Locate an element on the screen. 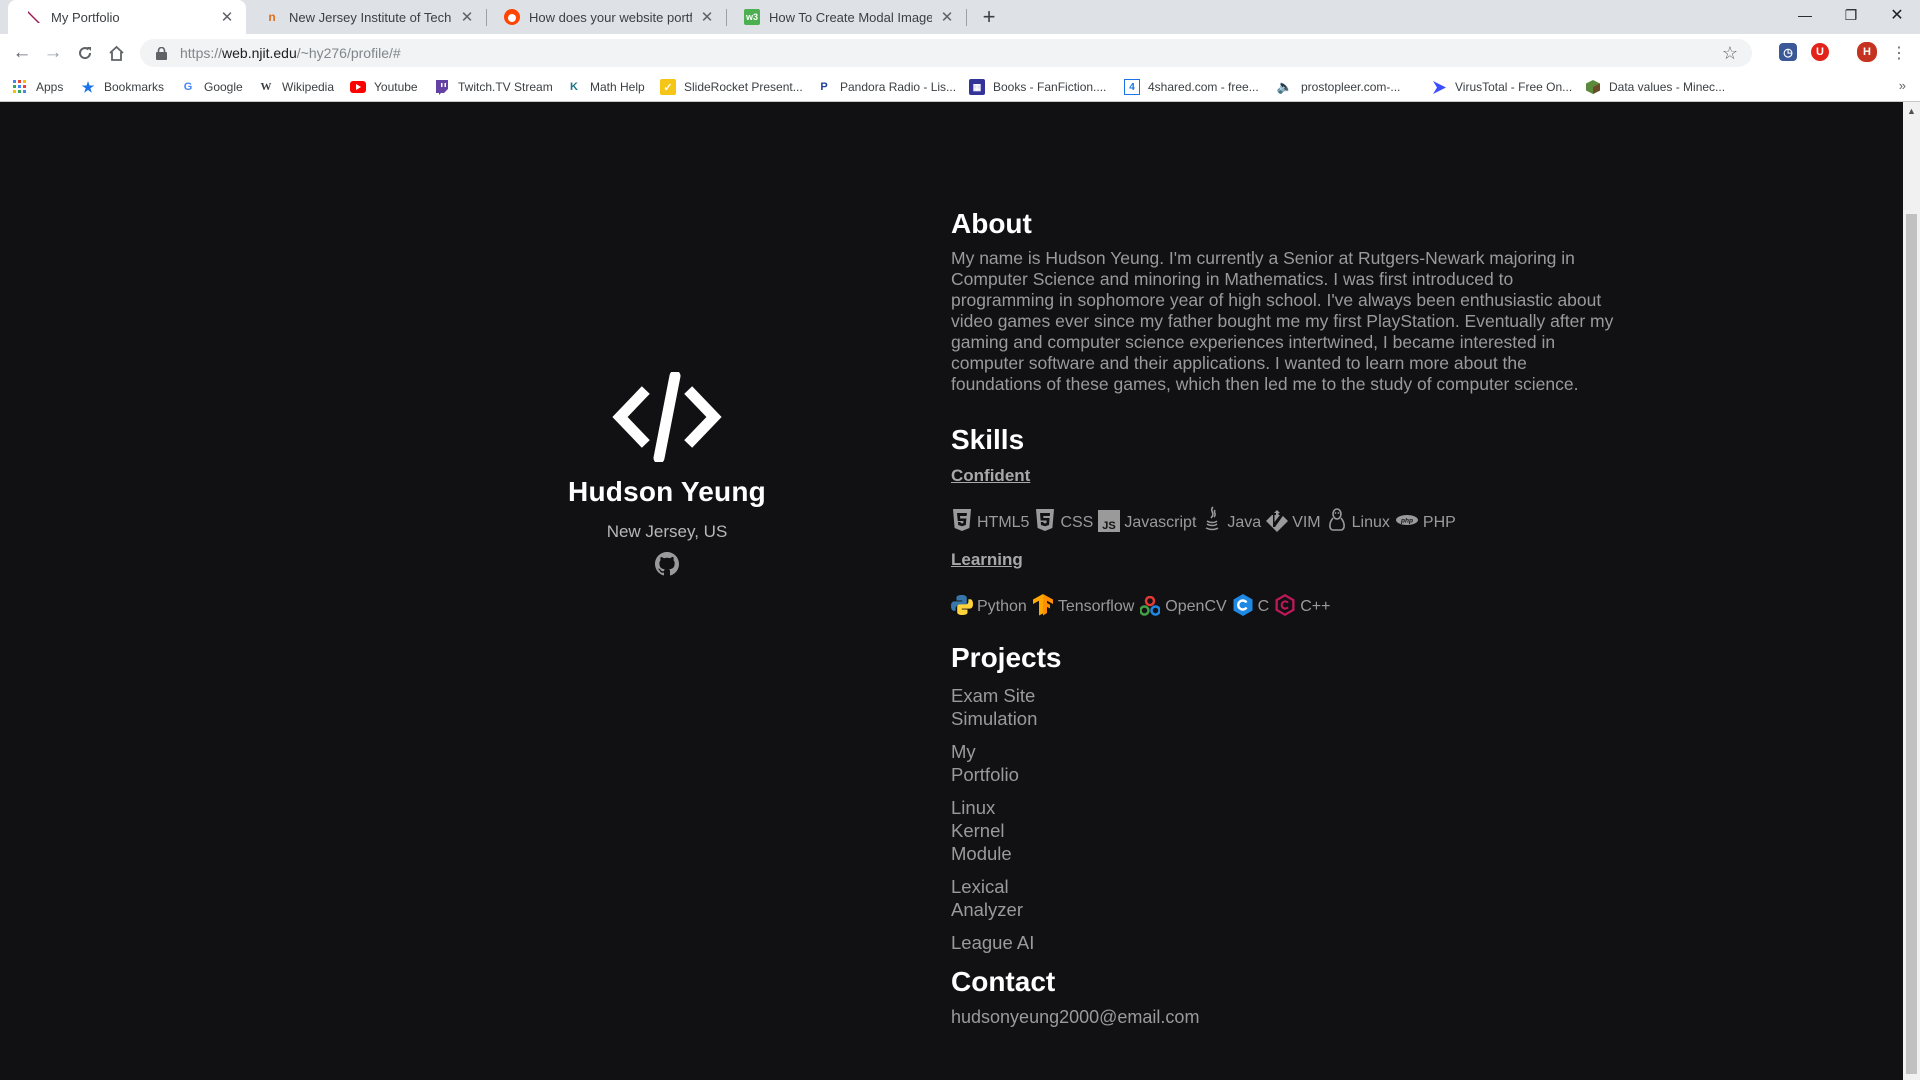 This screenshot has width=1920, height=1080. forward-button: → is located at coordinates (53, 53).